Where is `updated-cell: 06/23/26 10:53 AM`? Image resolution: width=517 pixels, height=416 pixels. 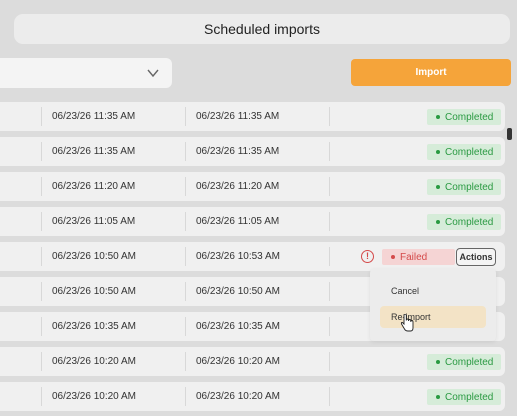
updated-cell: 06/23/26 10:53 AM is located at coordinates (238, 256).